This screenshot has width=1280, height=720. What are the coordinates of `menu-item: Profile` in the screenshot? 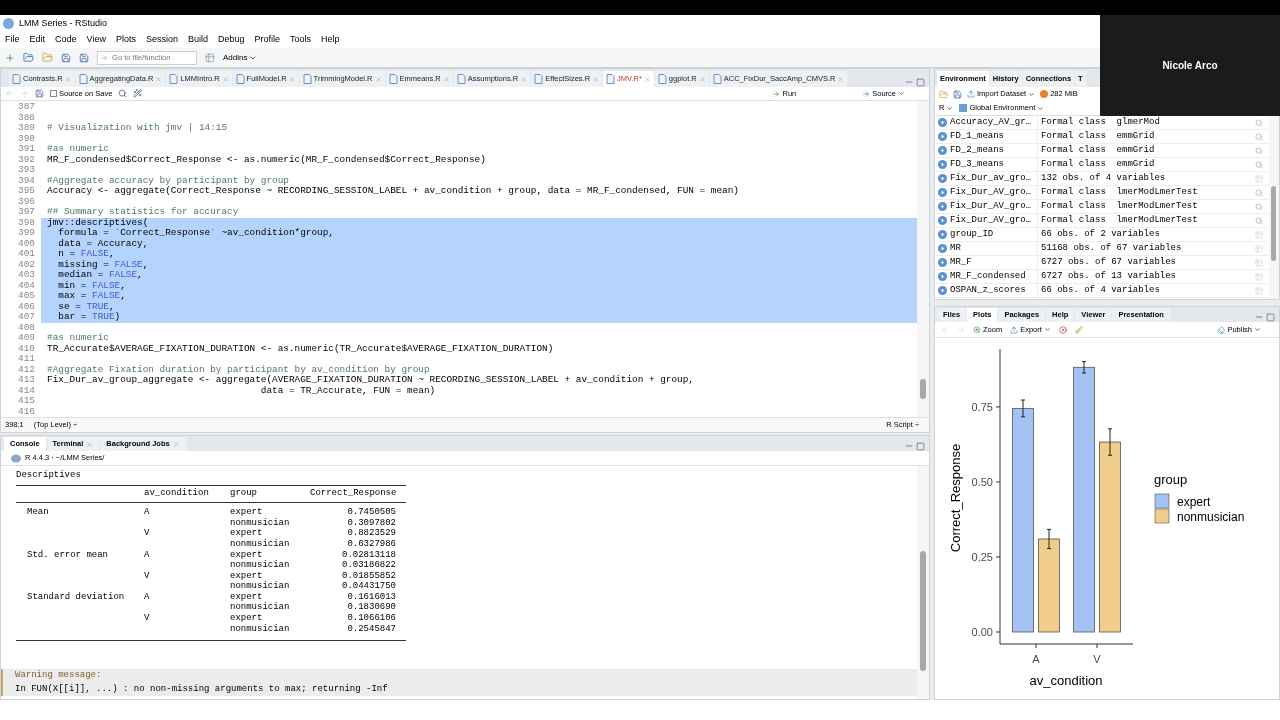 It's located at (267, 40).